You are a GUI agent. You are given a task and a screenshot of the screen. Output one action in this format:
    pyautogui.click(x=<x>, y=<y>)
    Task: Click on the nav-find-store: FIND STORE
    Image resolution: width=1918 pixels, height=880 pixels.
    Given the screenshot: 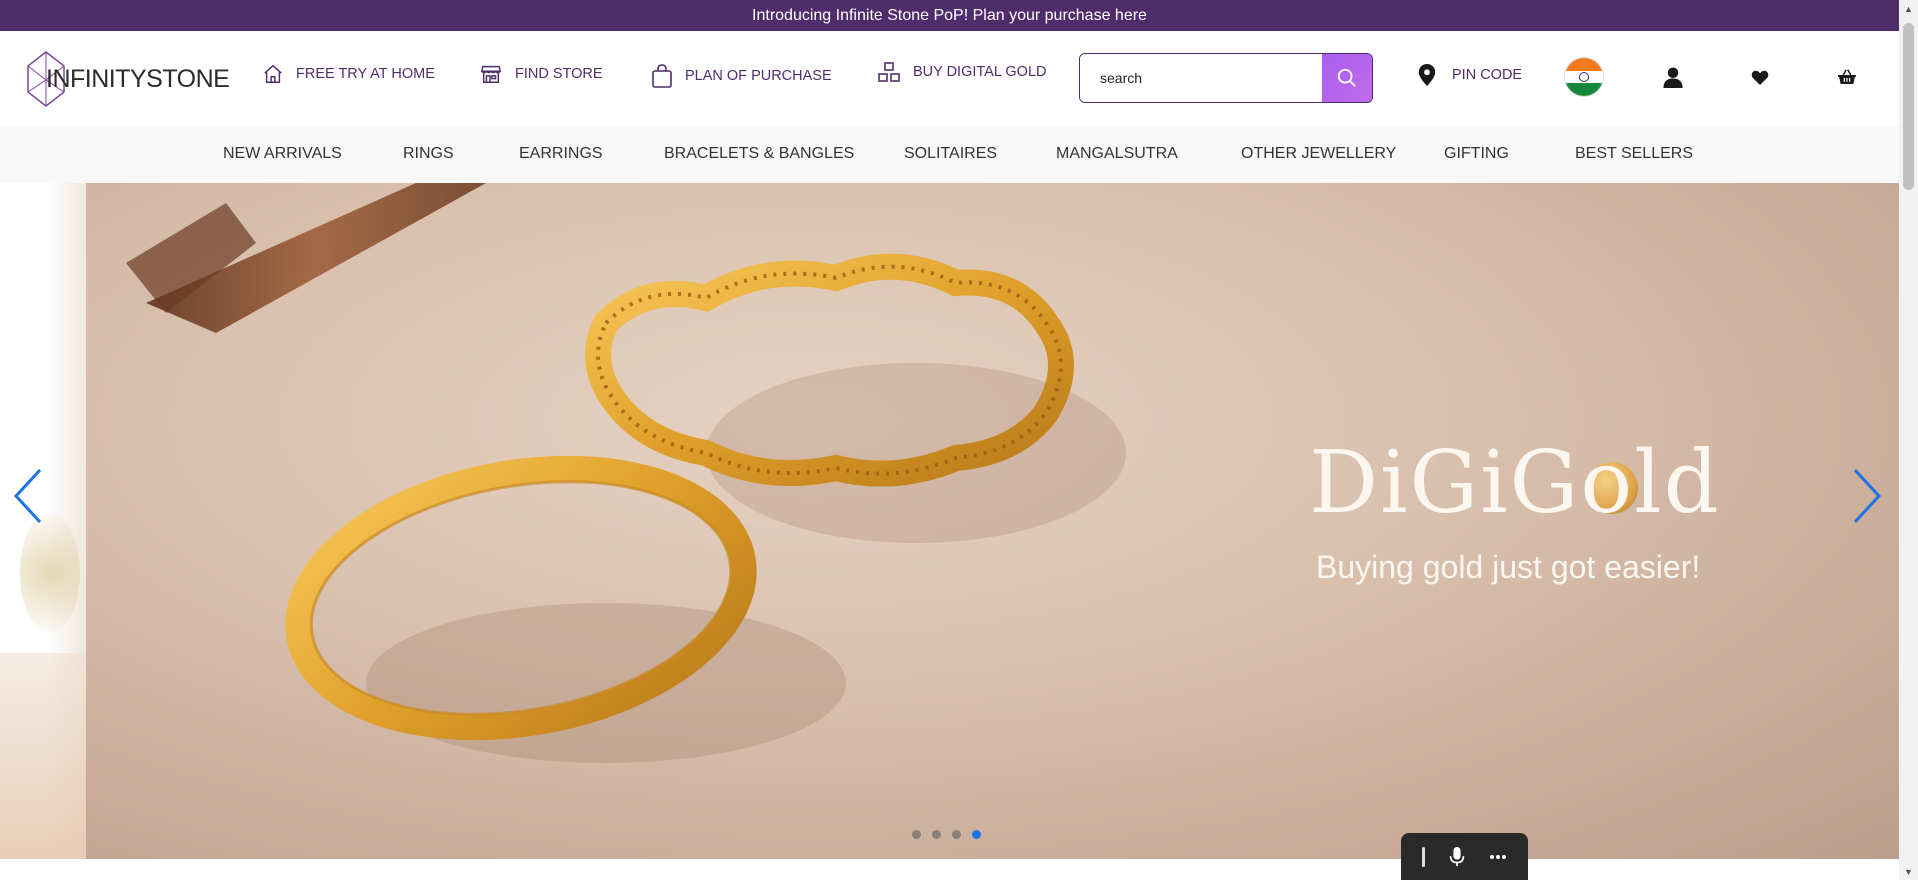 What is the action you would take?
    pyautogui.click(x=541, y=74)
    